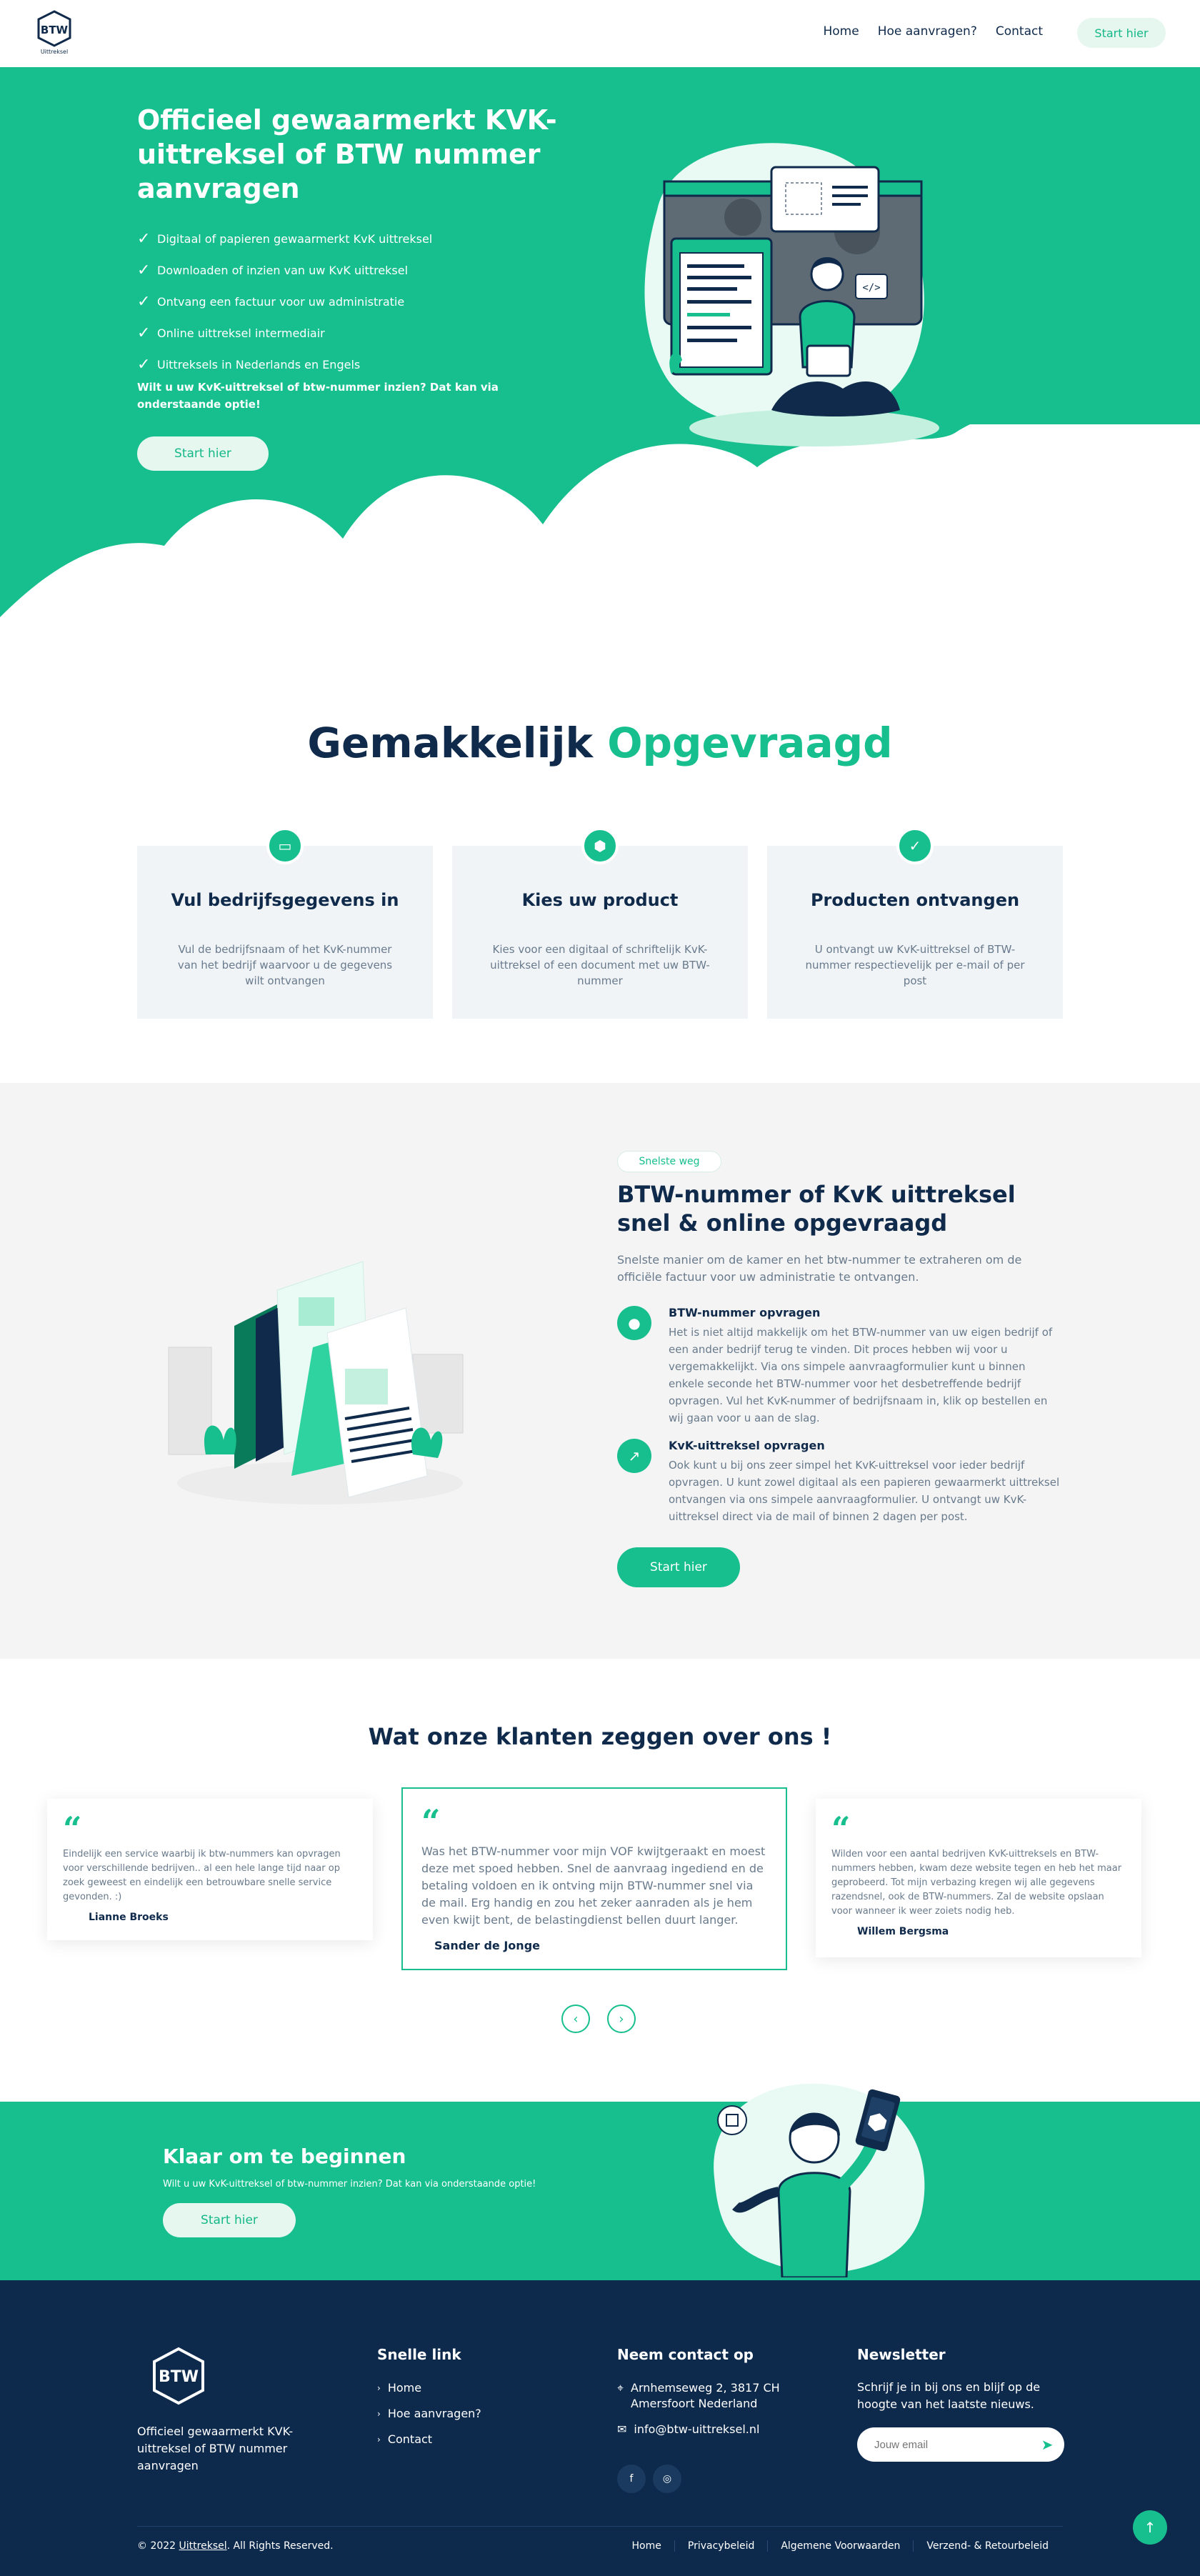  What do you see at coordinates (600, 2526) in the screenshot?
I see `footer-divider` at bounding box center [600, 2526].